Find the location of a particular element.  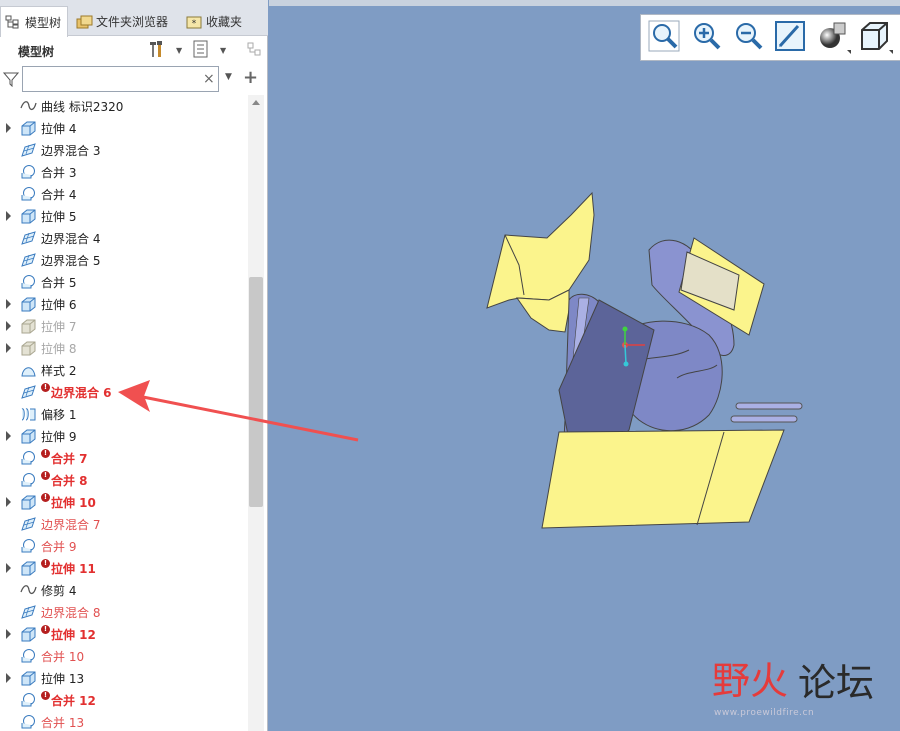

tree-item: 合并 3 is located at coordinates (123, 172).